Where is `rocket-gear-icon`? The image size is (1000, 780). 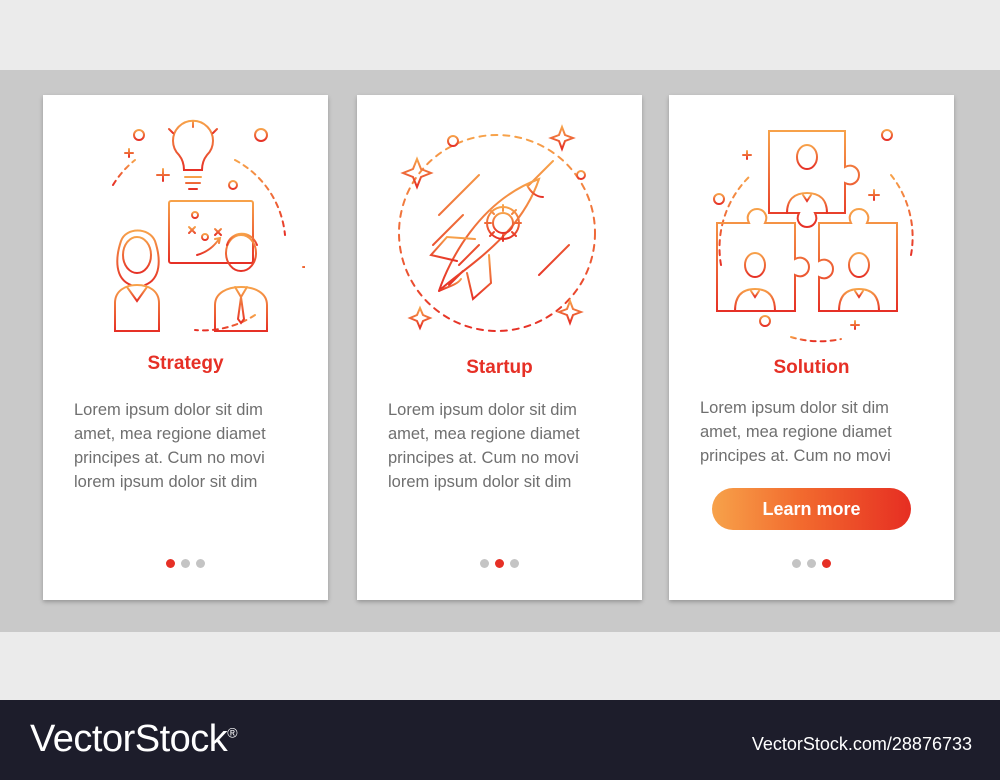 rocket-gear-icon is located at coordinates (497, 228).